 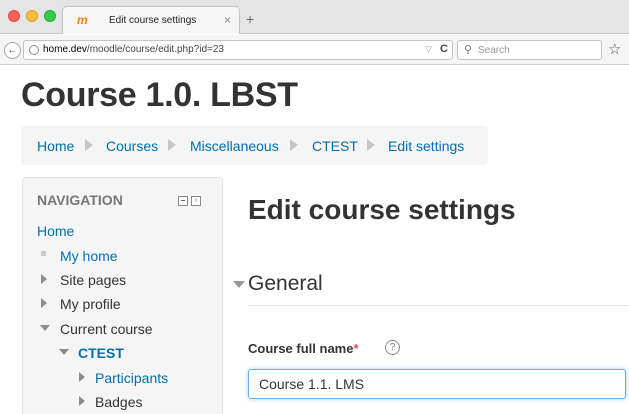 I want to click on reload-icon: C, so click(x=444, y=49).